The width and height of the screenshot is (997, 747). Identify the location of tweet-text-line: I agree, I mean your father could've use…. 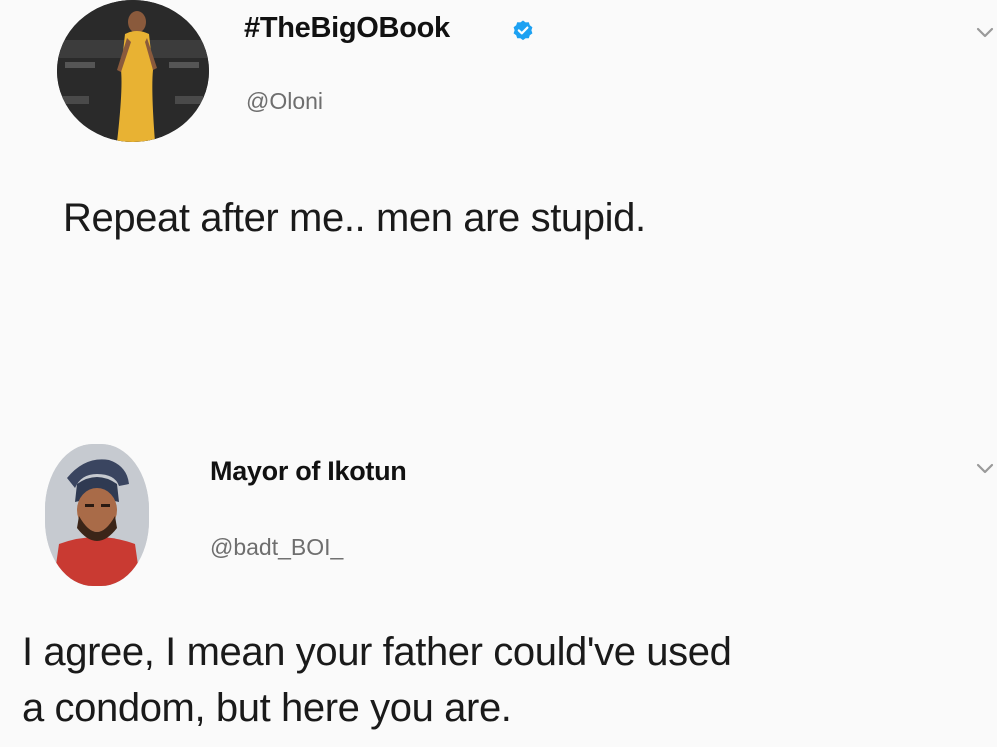
(377, 652).